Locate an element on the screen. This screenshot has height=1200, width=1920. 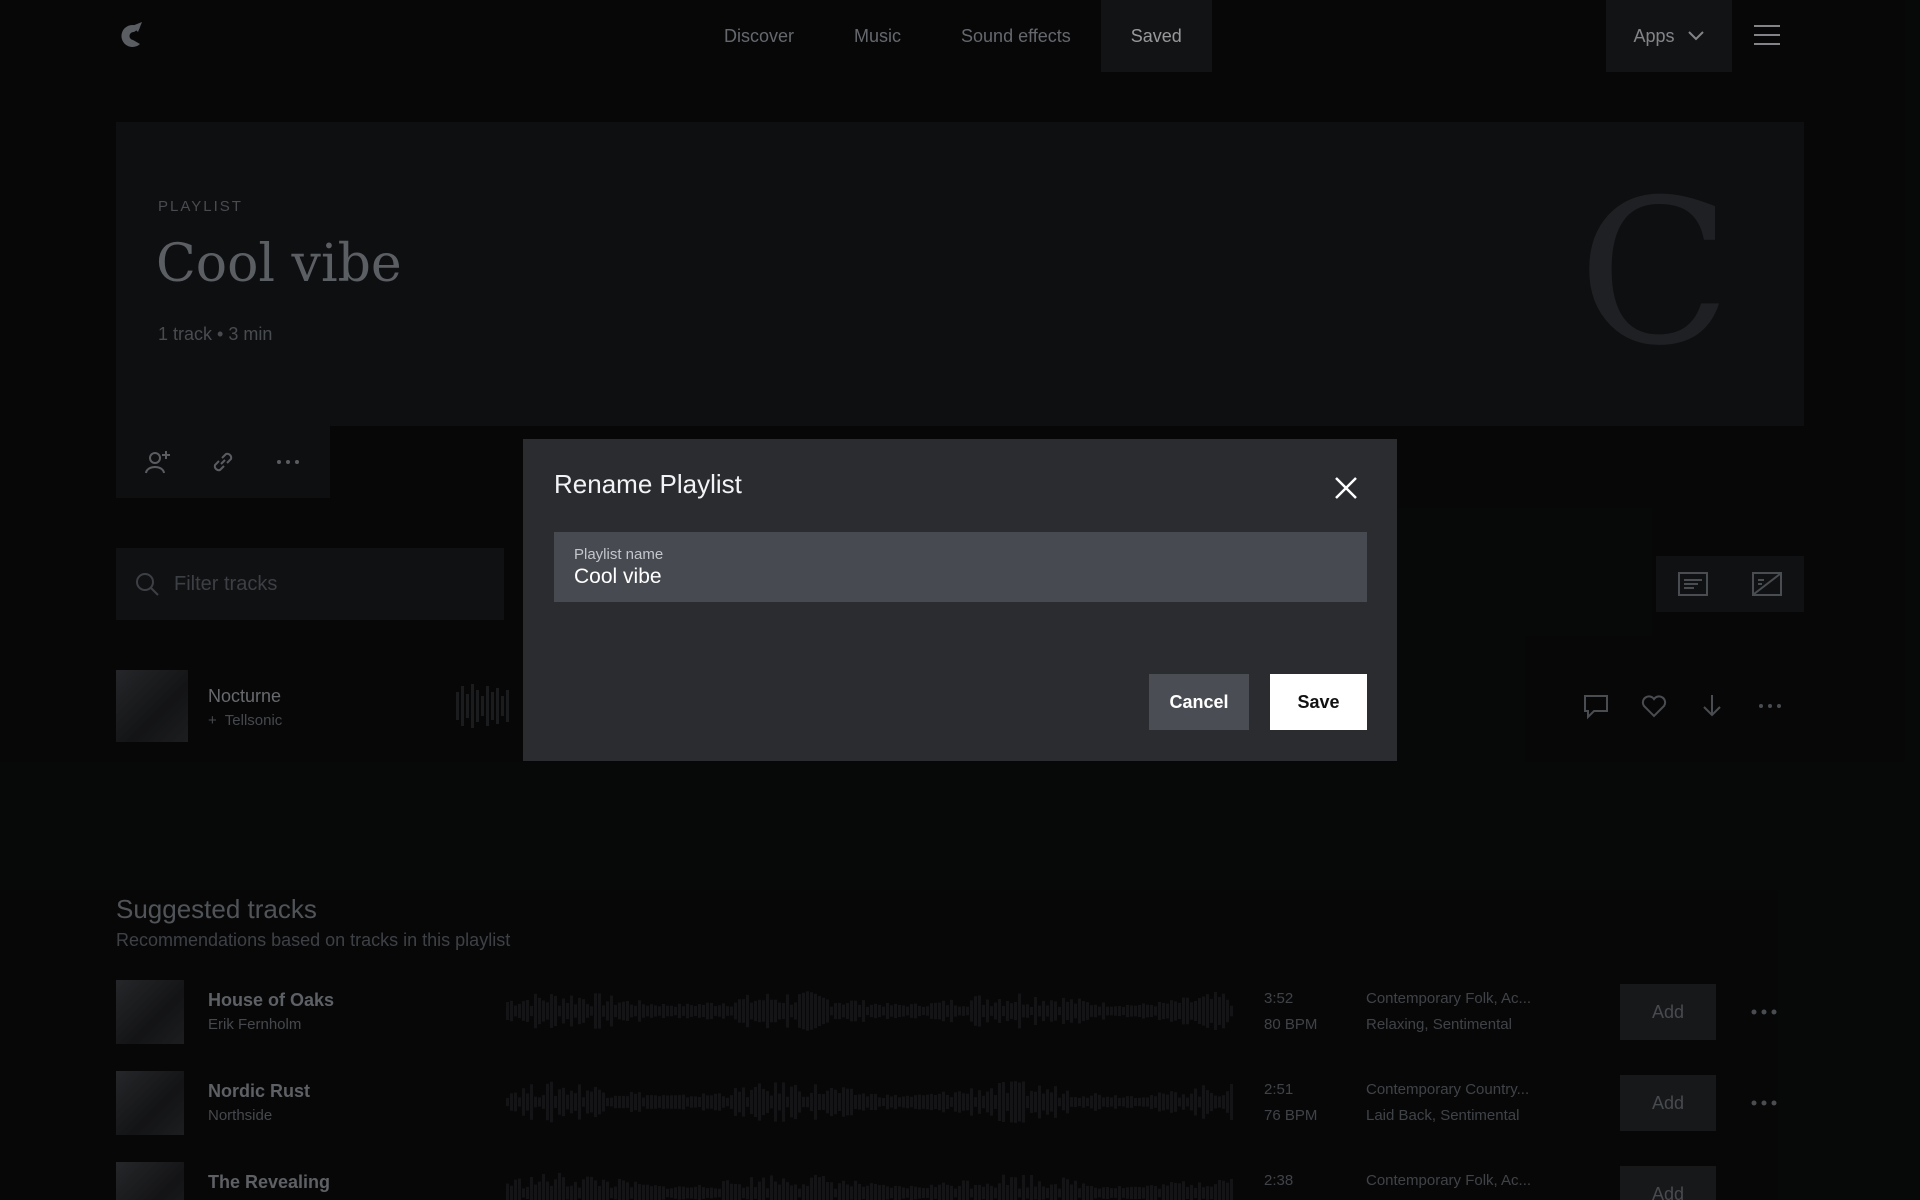
playlist-name-input is located at coordinates (960, 577).